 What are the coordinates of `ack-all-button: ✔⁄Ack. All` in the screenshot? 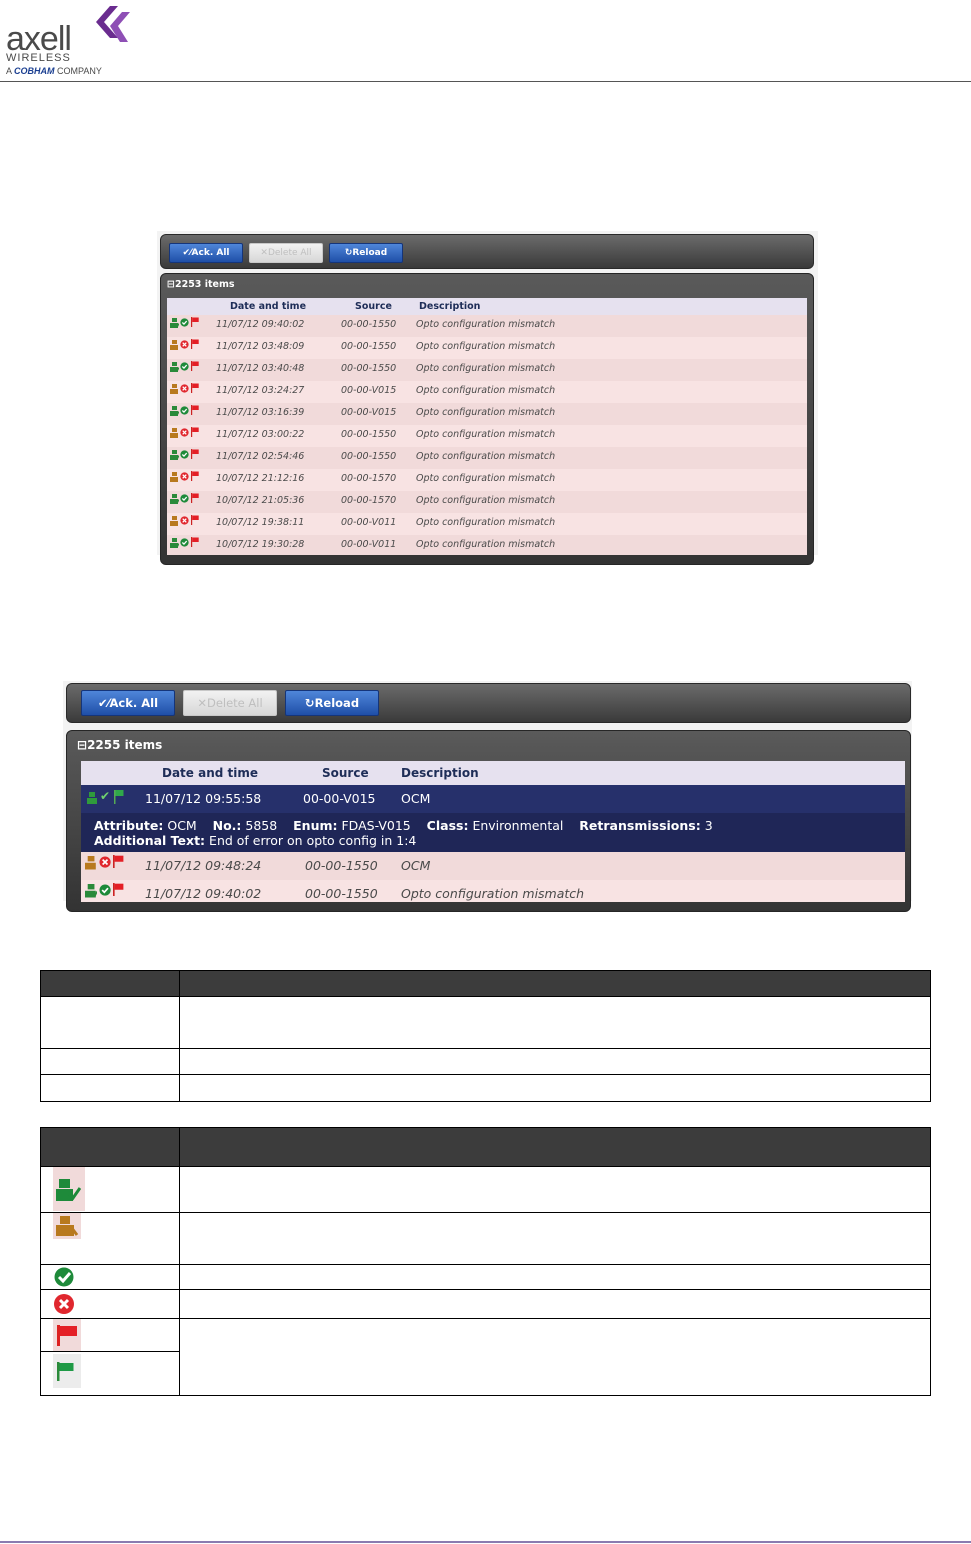 It's located at (206, 253).